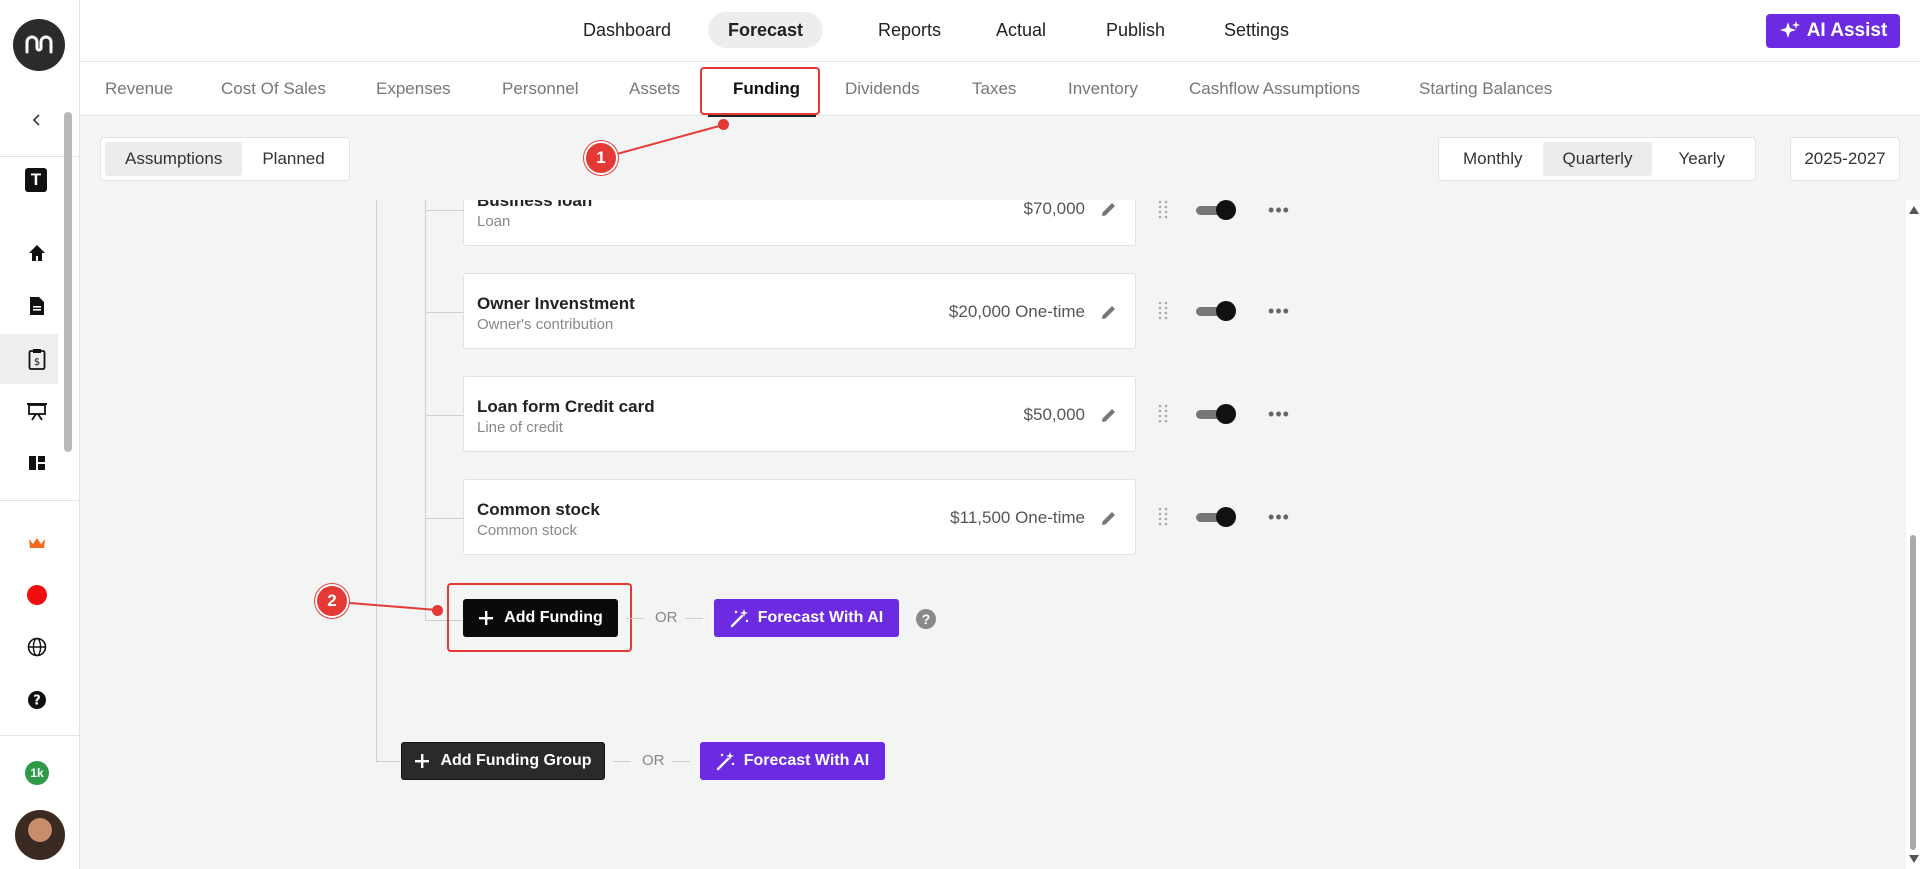  What do you see at coordinates (536, 367) in the screenshot?
I see `annotation-lines` at bounding box center [536, 367].